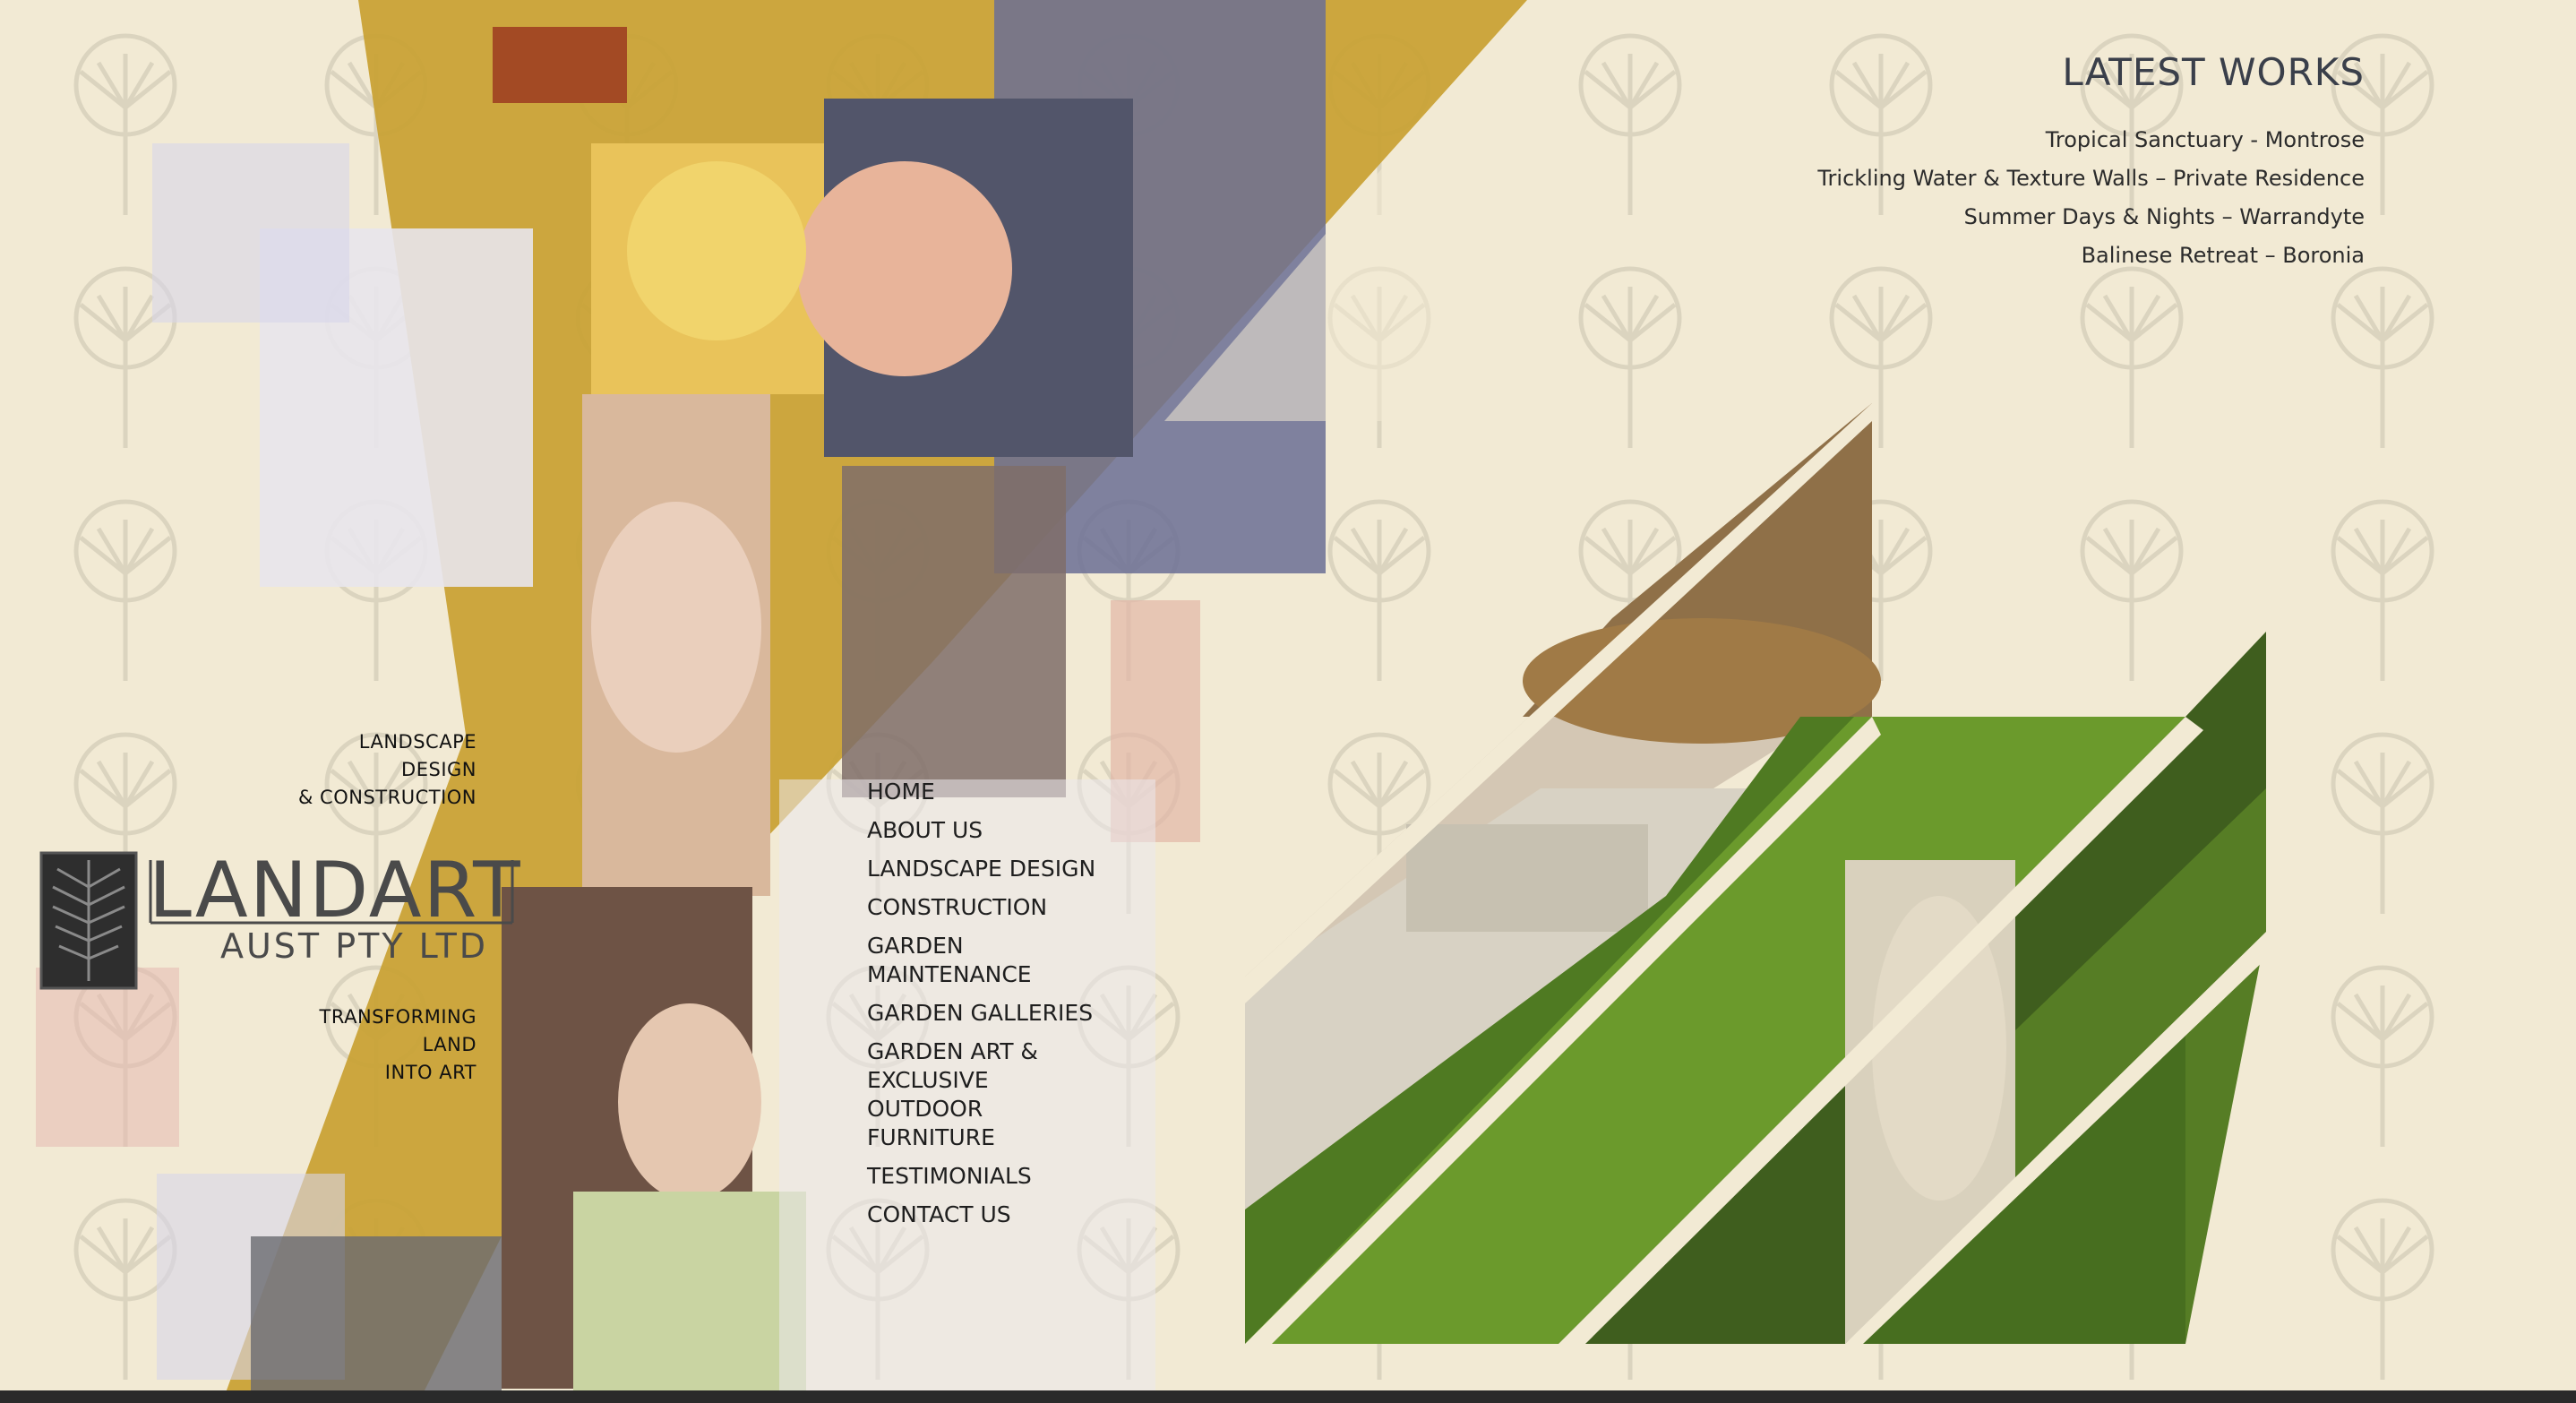 Image resolution: width=2576 pixels, height=1403 pixels. I want to click on latest-work-link: Balinese Retreat – Boronia, so click(2091, 256).